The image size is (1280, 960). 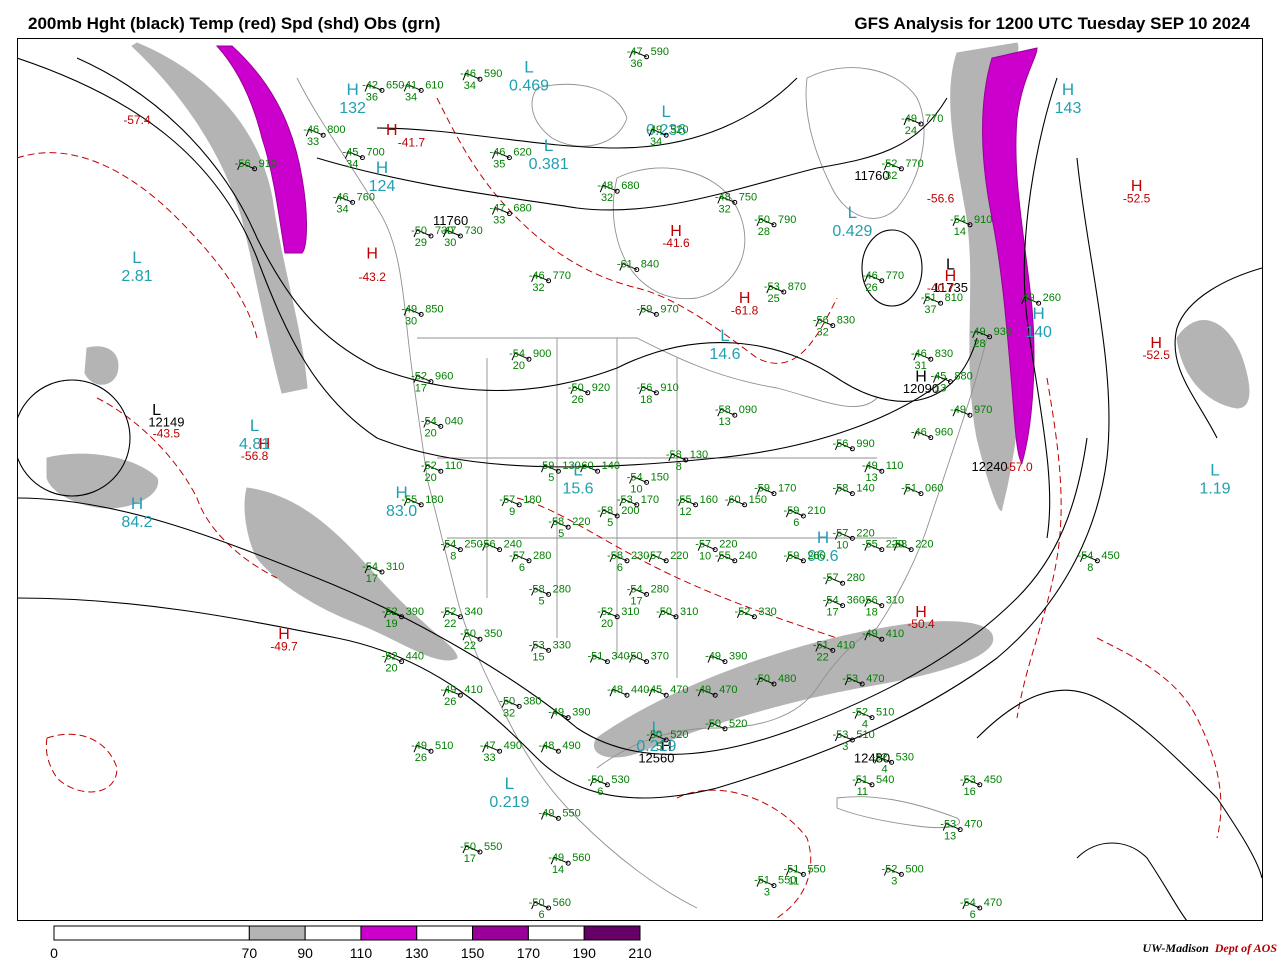 What do you see at coordinates (411, 321) in the screenshot?
I see `obs-dewpoint-depression: 30` at bounding box center [411, 321].